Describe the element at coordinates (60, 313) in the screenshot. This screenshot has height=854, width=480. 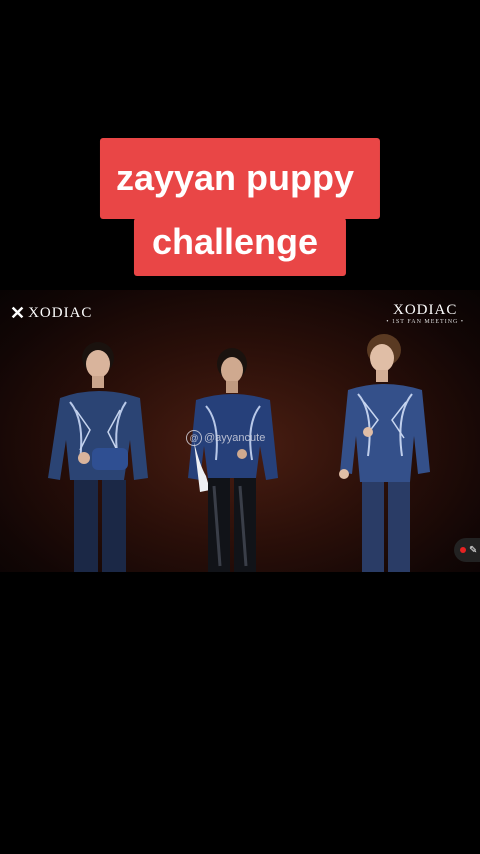
I see `brand-left-text: XODIAC` at that location.